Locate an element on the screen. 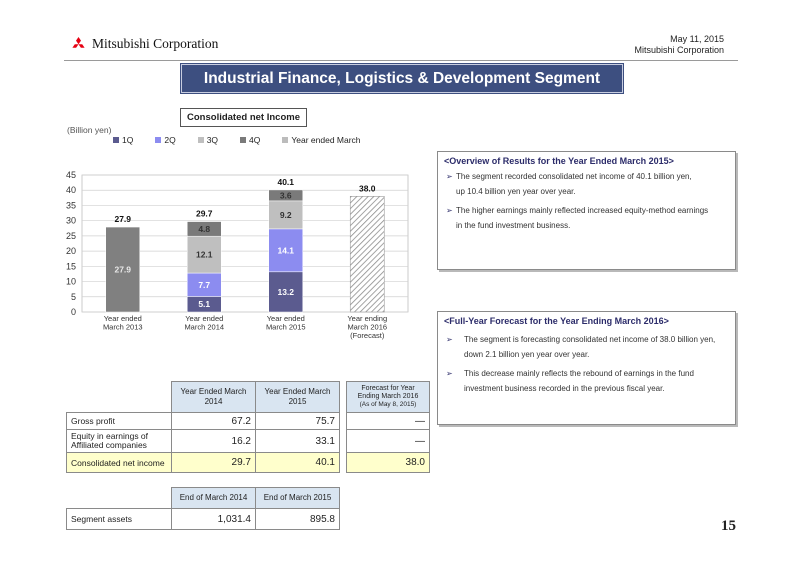 Image resolution: width=800 pixels, height=566 pixels. three-diamonds-icon is located at coordinates (78, 42).